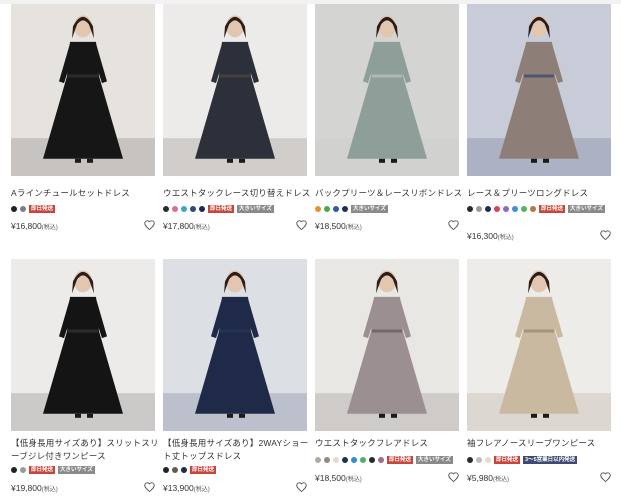  What do you see at coordinates (26, 226) in the screenshot?
I see `price-value: ¥16,800` at bounding box center [26, 226].